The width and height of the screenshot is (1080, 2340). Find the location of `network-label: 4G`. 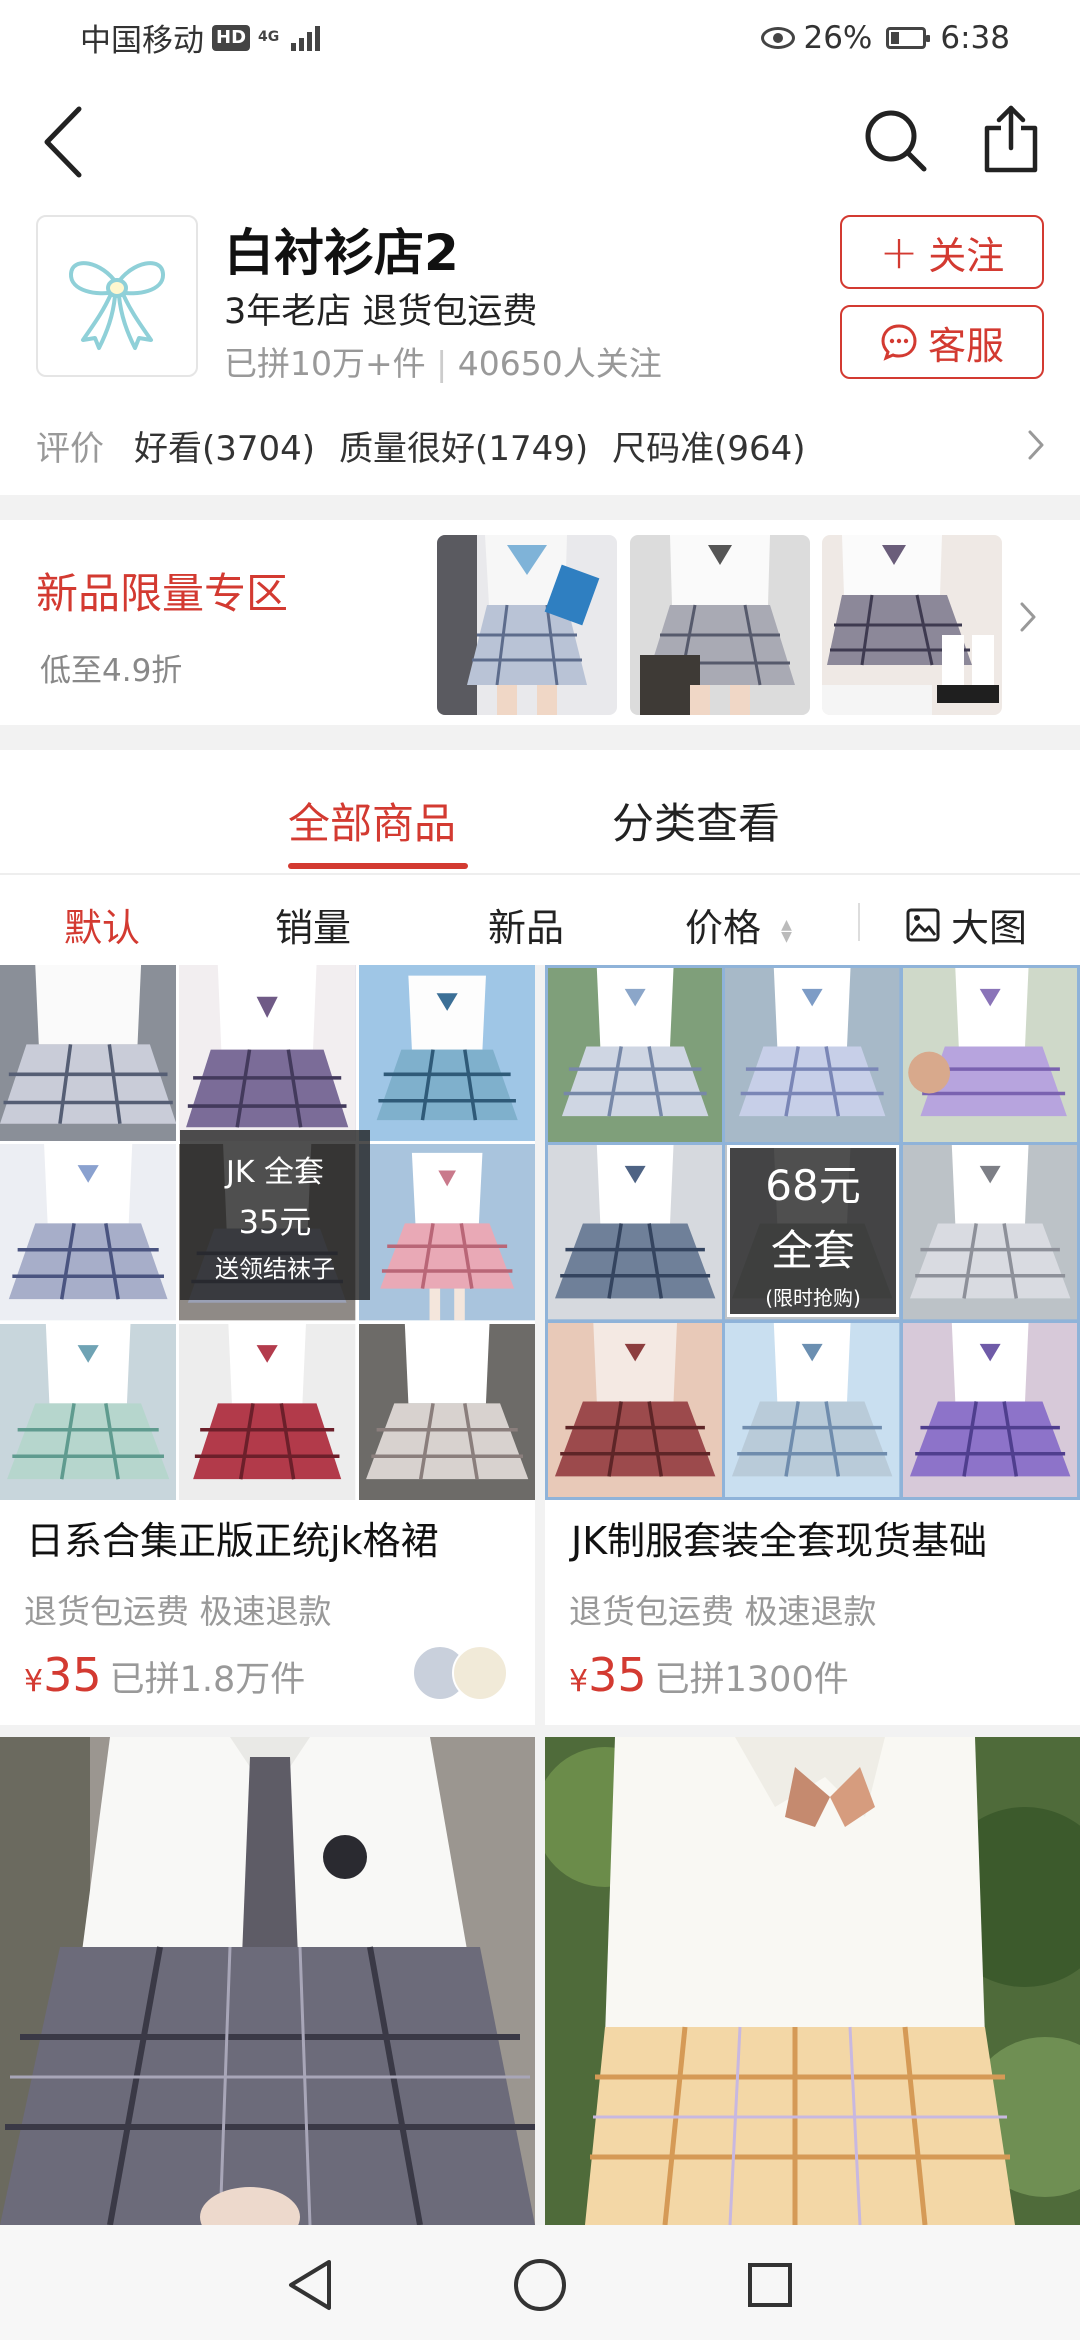

network-label: 4G is located at coordinates (269, 37).